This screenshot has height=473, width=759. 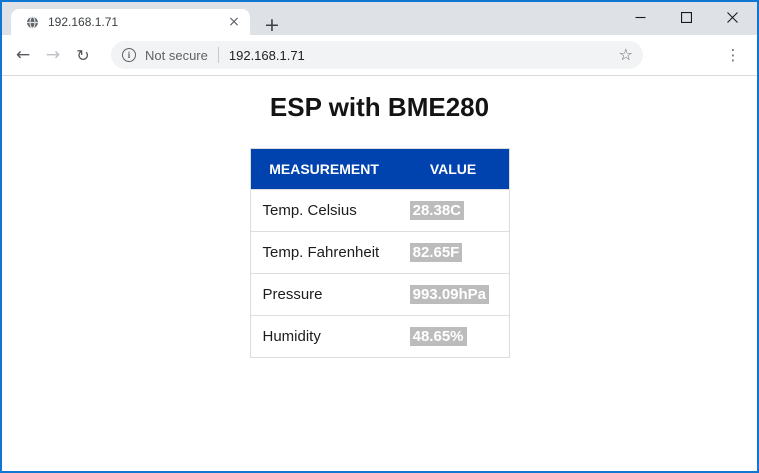 I want to click on minimize-icon, so click(x=640, y=17).